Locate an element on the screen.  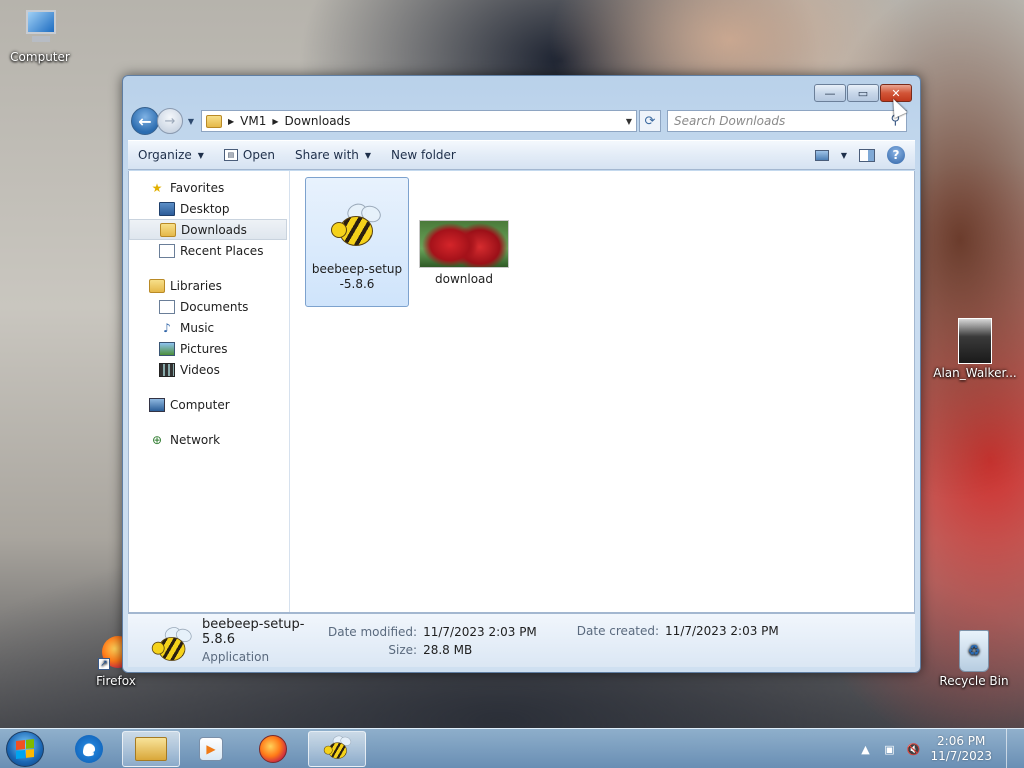
clock-time: 2:06 PM is located at coordinates (961, 741).